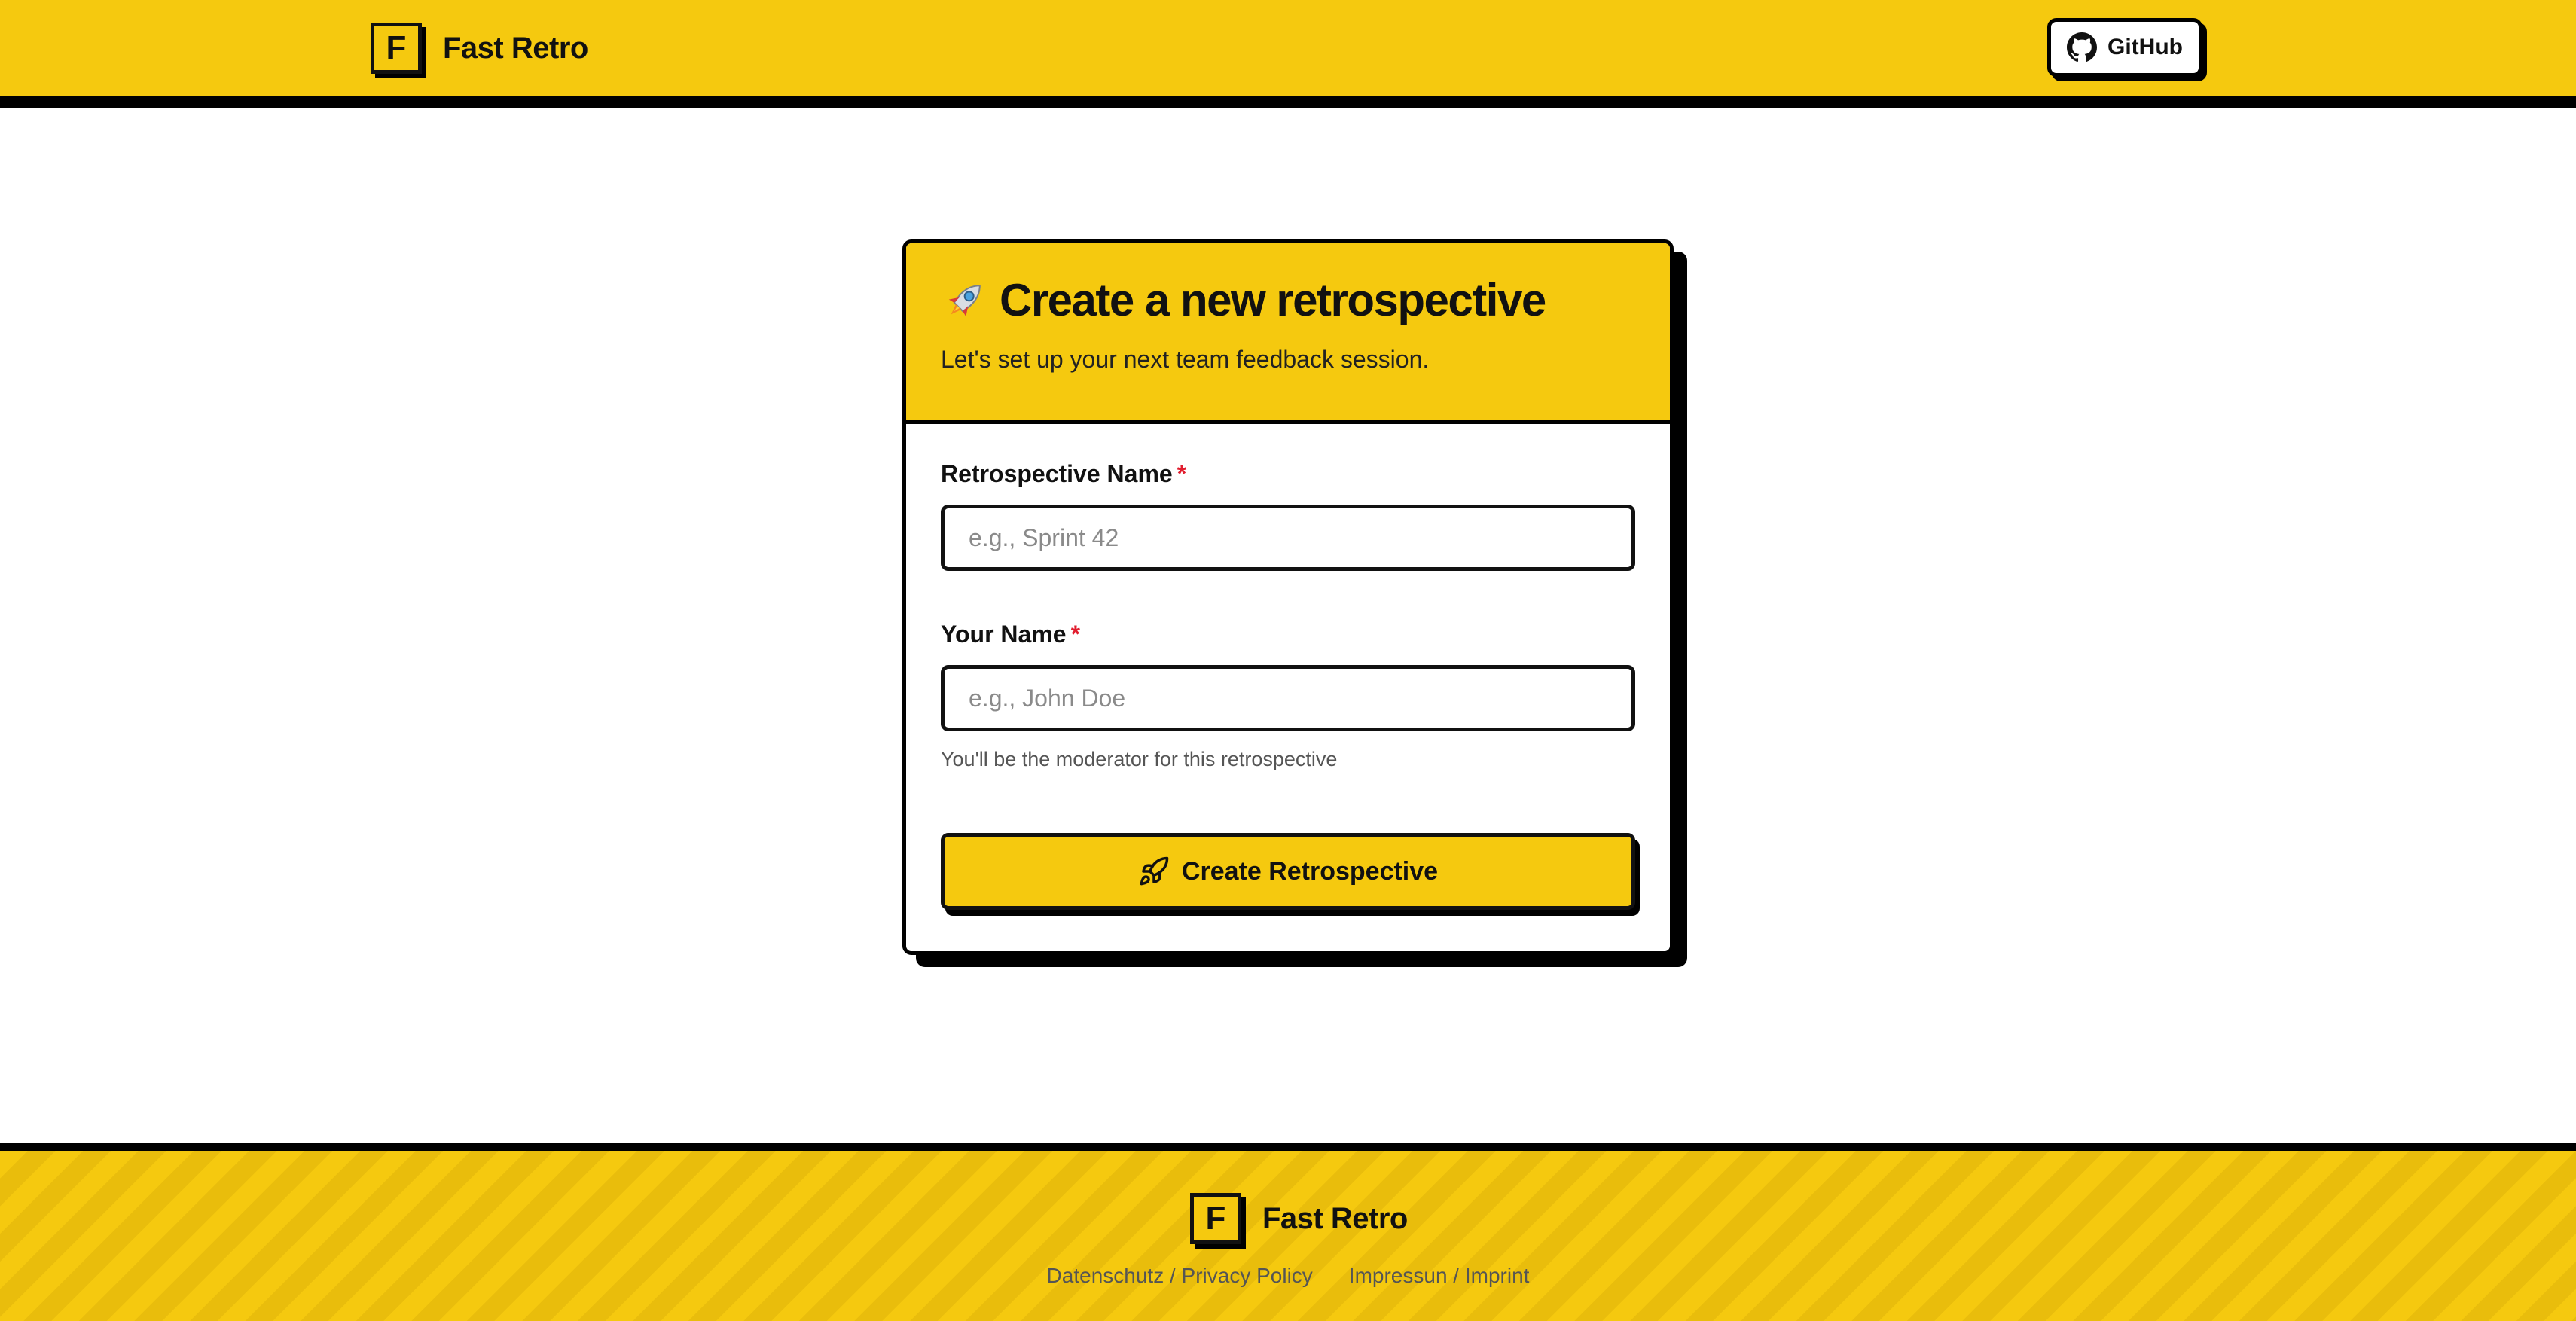 This screenshot has width=2576, height=1321. Describe the element at coordinates (1215, 1218) in the screenshot. I see `footer-logo-icon: F` at that location.